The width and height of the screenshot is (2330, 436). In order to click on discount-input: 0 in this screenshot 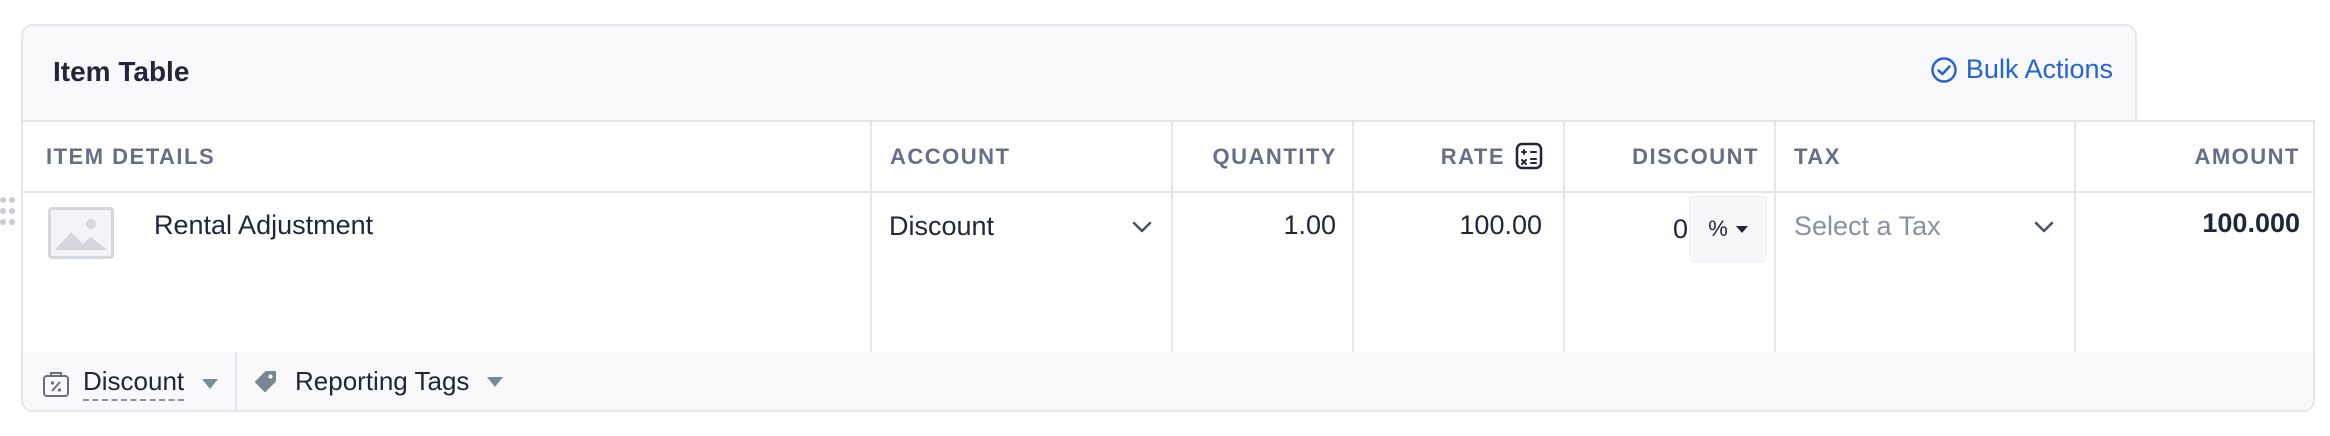, I will do `click(1625, 229)`.